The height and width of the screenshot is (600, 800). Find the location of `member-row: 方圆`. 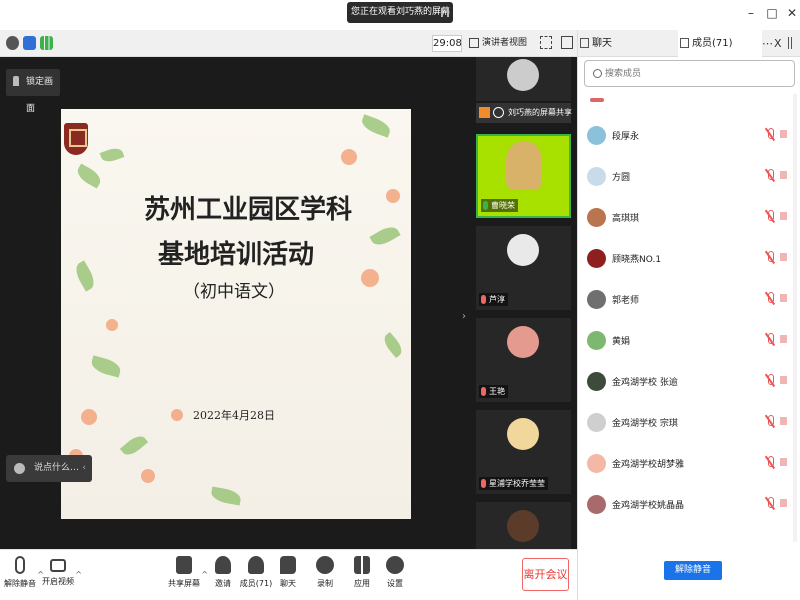

member-row: 方圆 is located at coordinates (689, 179).